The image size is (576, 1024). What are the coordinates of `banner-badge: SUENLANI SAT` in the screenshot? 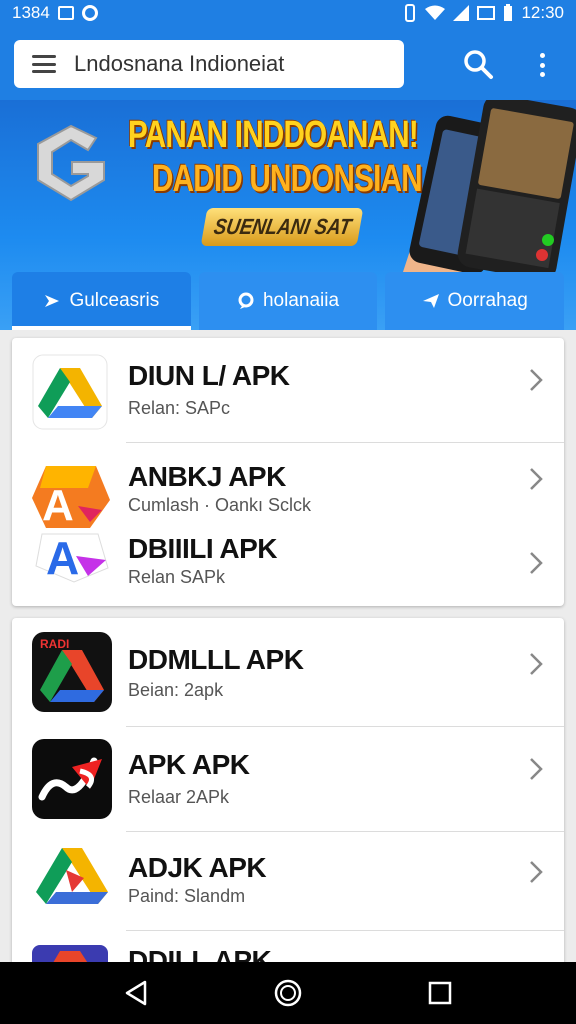 It's located at (282, 227).